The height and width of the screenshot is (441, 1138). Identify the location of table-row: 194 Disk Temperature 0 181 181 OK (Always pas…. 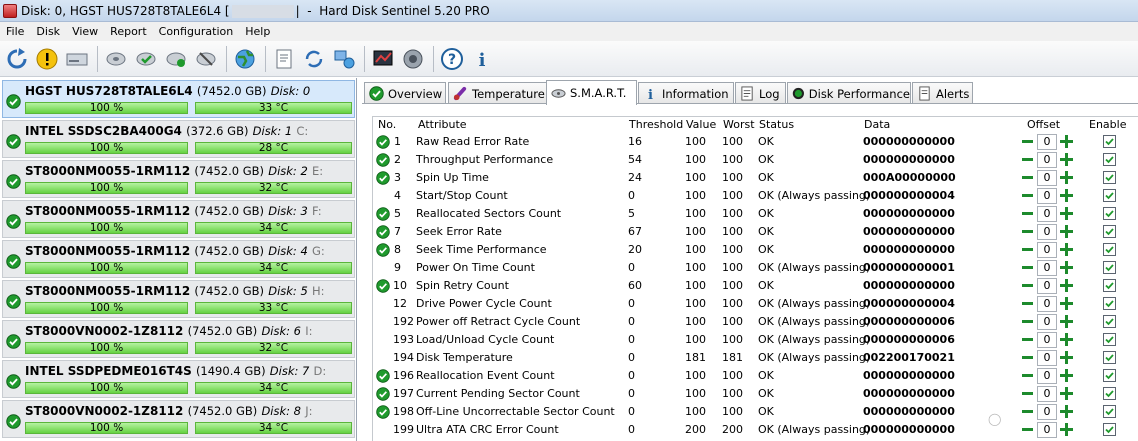
(755, 358).